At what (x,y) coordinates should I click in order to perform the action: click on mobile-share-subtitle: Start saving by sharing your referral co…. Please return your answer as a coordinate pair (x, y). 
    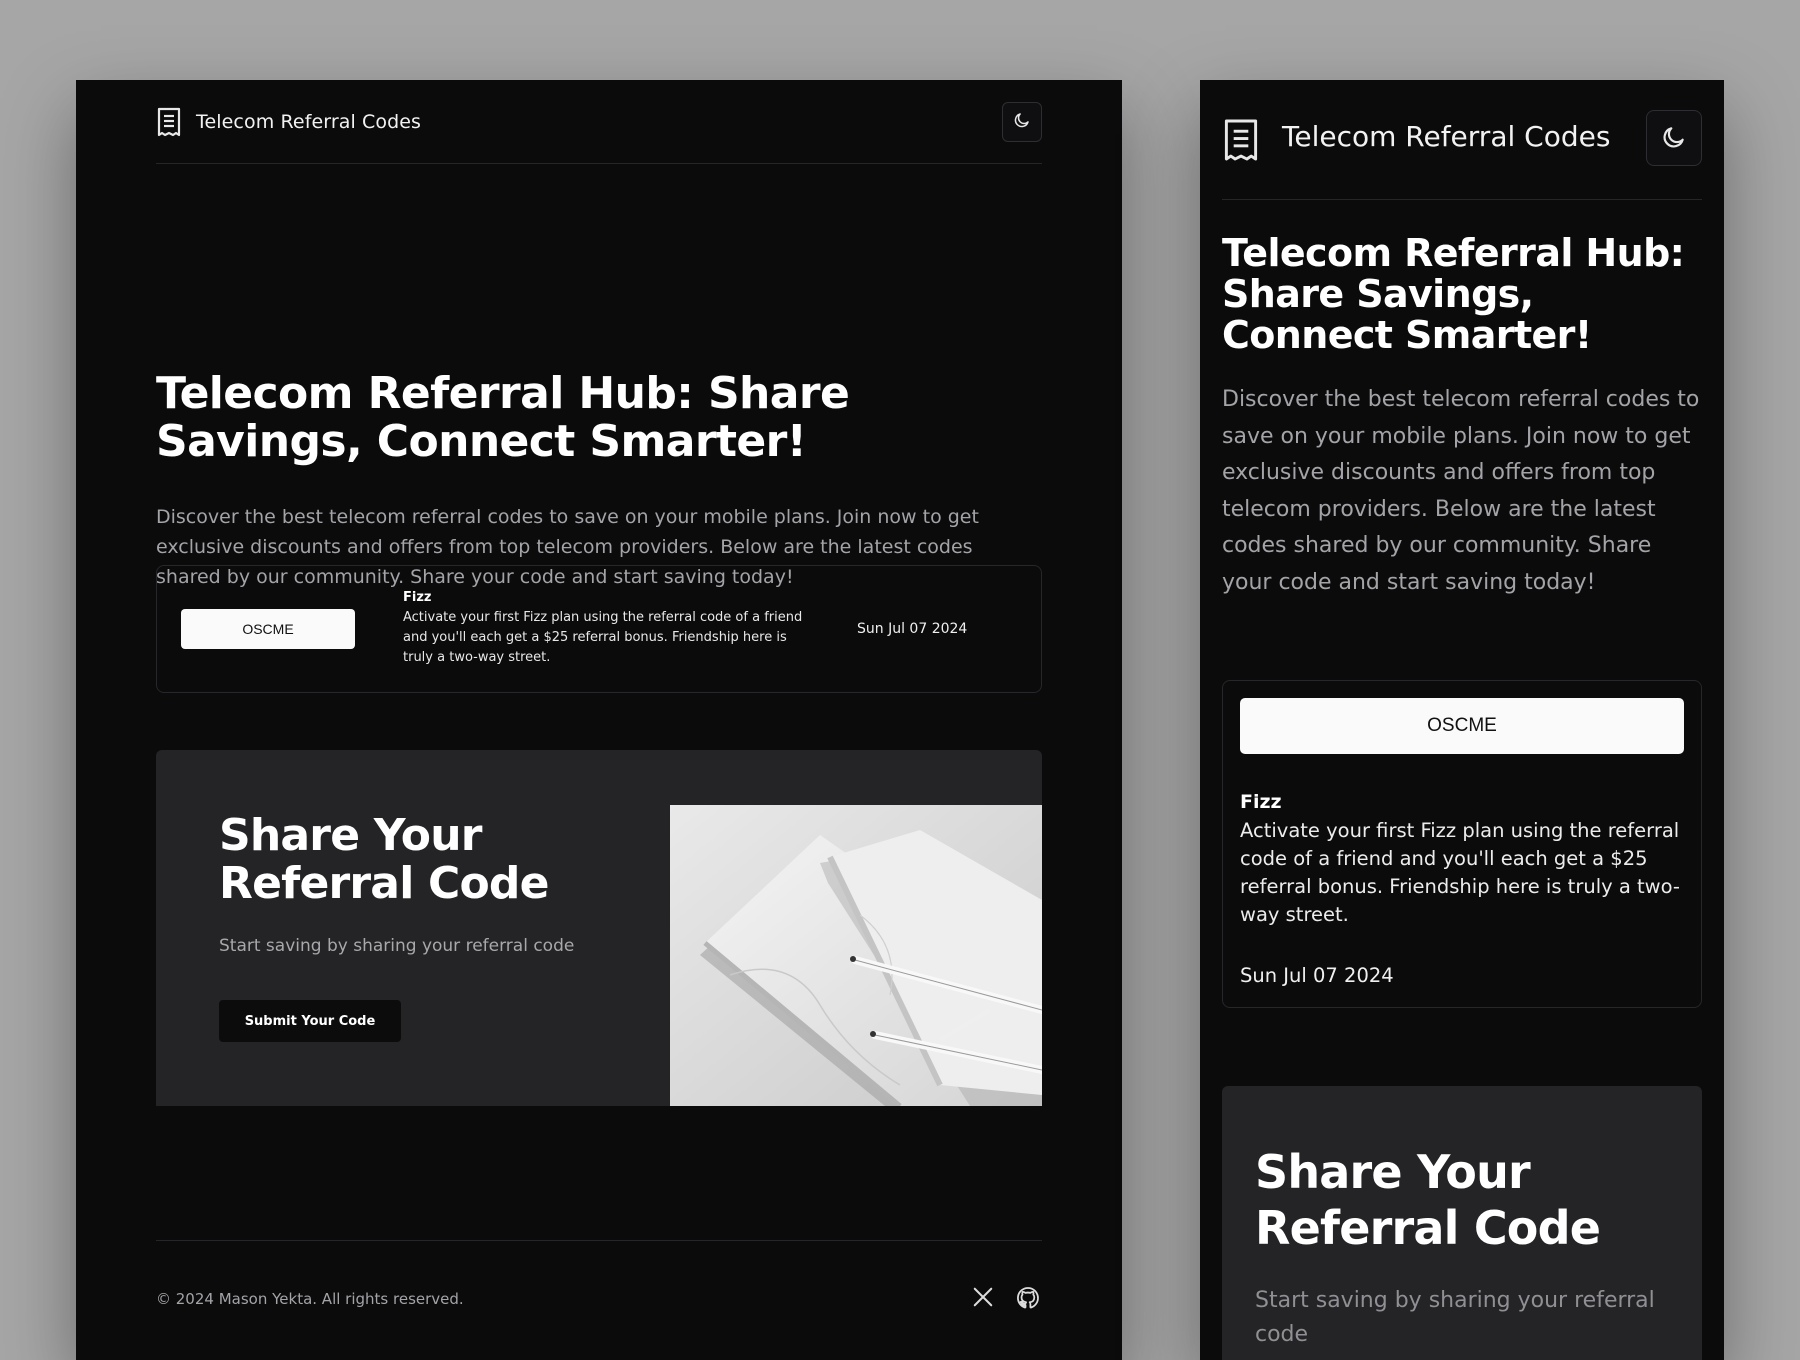
    Looking at the image, I should click on (1455, 1317).